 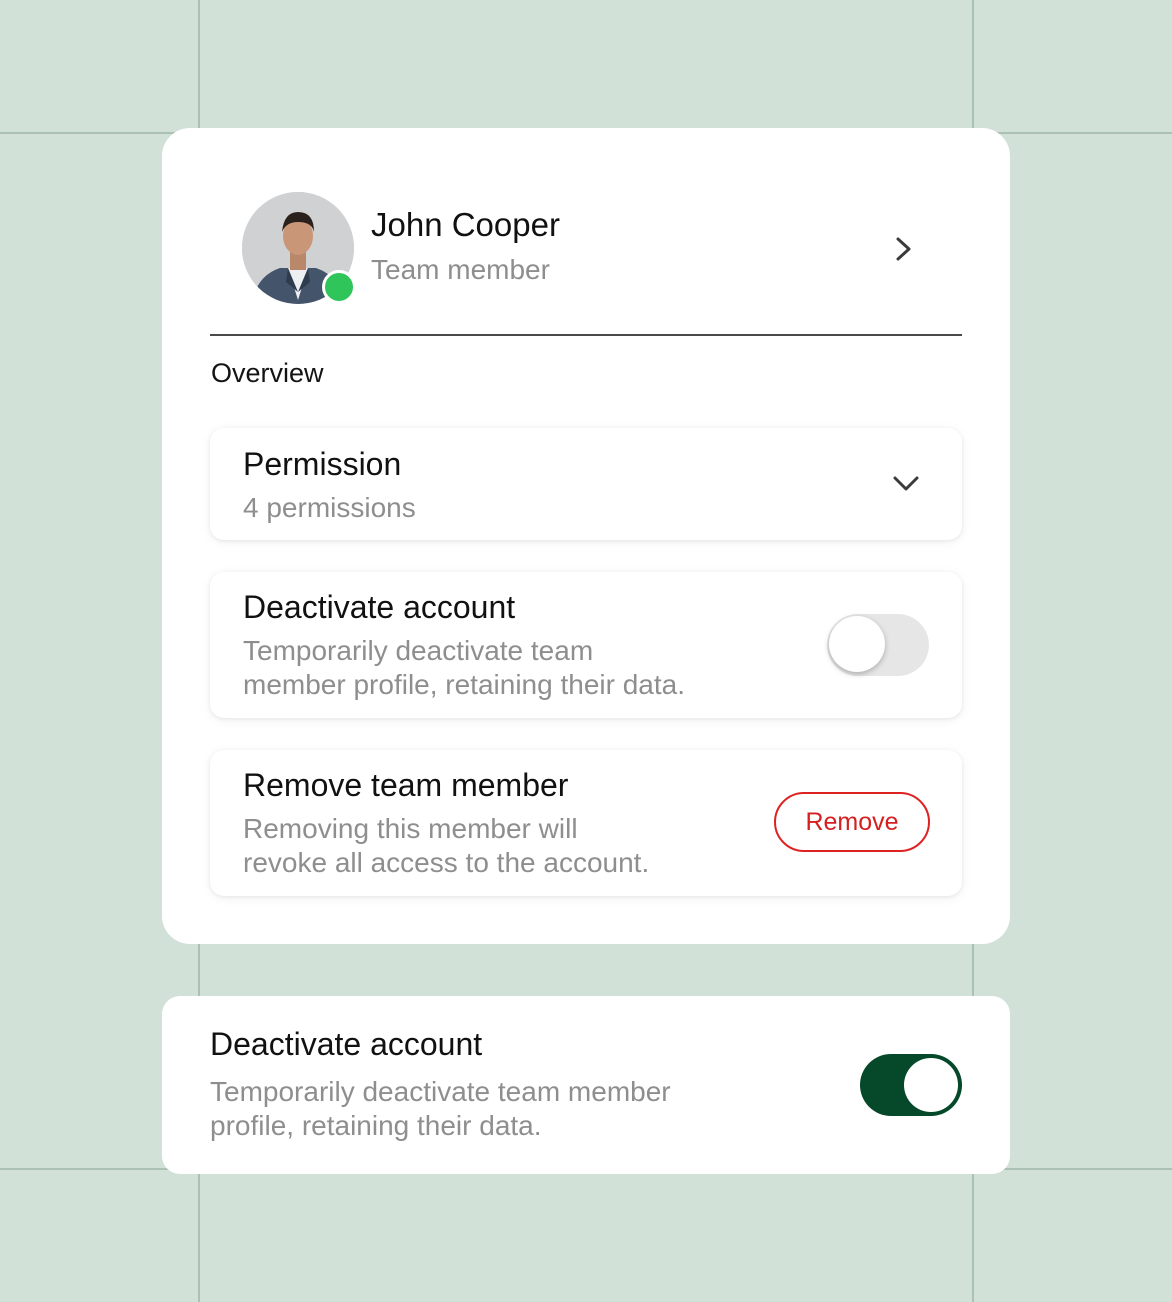 What do you see at coordinates (322, 464) in the screenshot?
I see `permission-title: Permission` at bounding box center [322, 464].